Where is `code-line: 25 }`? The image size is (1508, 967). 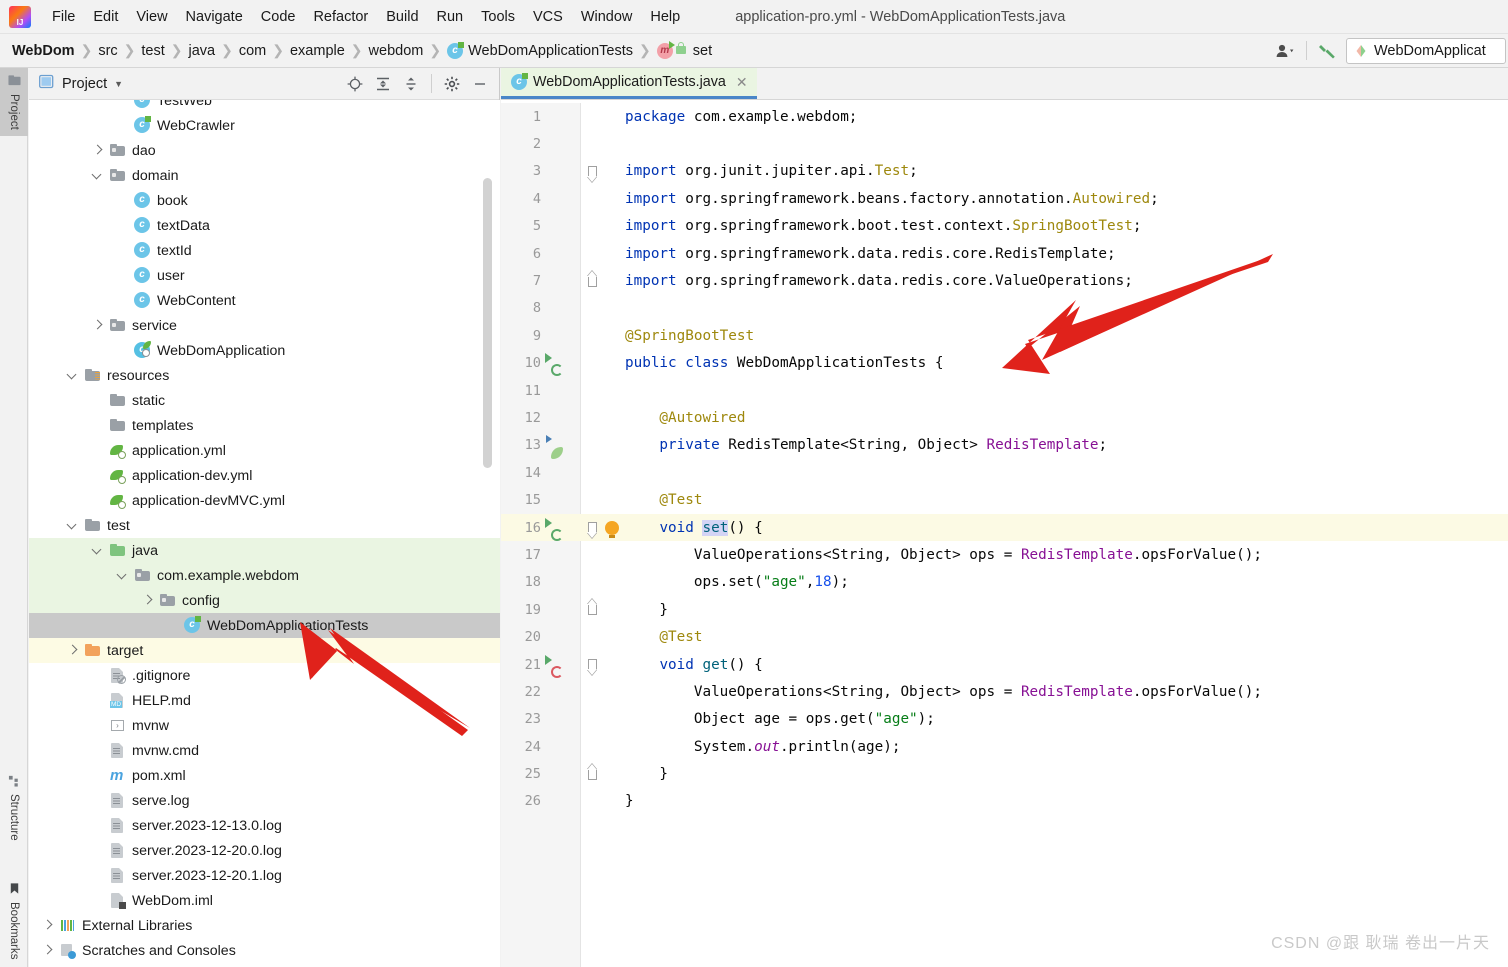
code-line: 25 } is located at coordinates (1004, 773).